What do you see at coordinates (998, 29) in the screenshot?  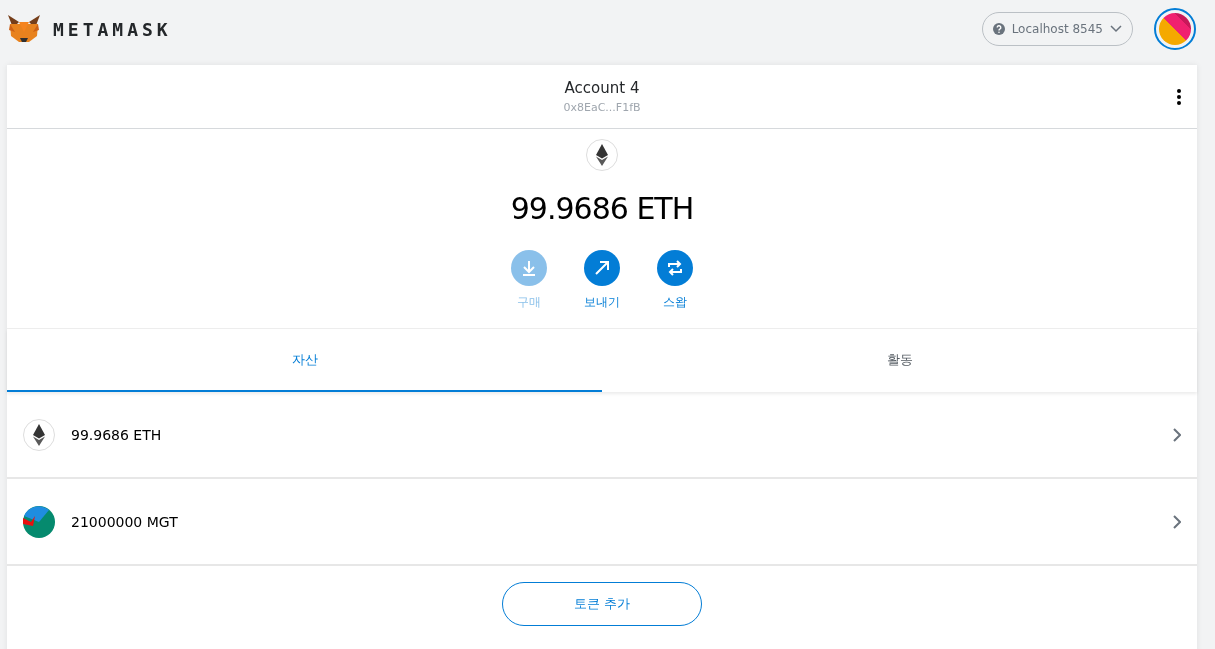 I see `help-icon` at bounding box center [998, 29].